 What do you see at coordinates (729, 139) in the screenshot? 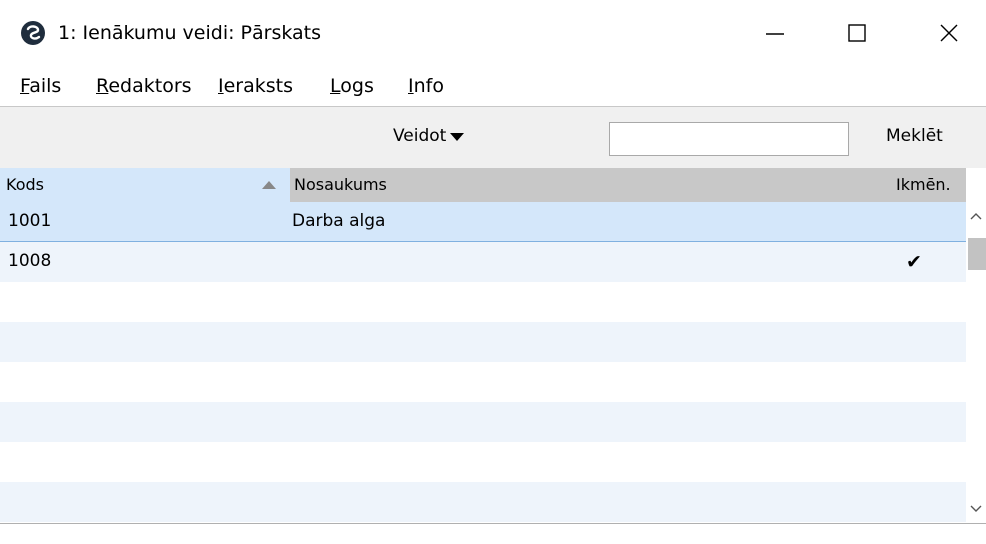
I see `search-input` at bounding box center [729, 139].